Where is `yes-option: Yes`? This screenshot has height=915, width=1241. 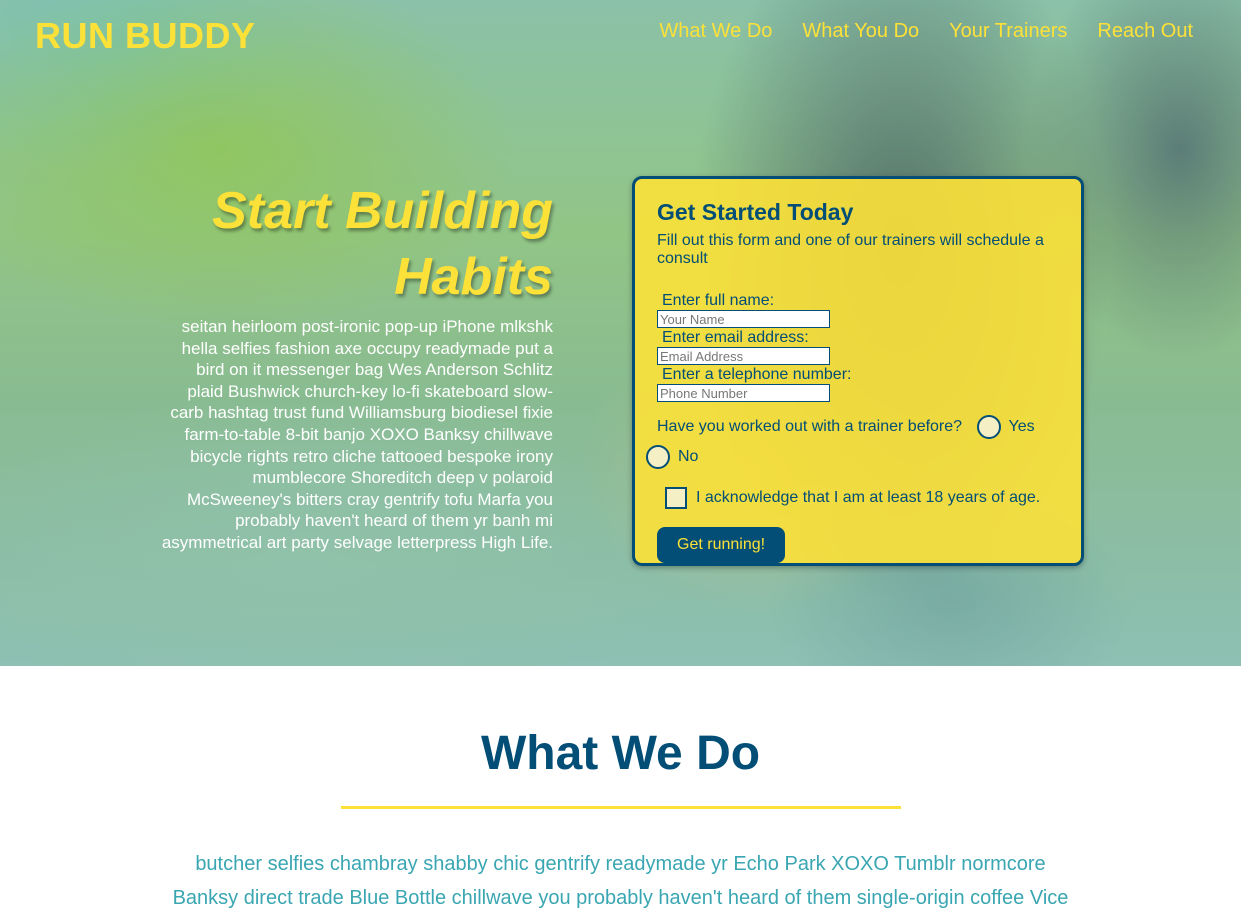 yes-option: Yes is located at coordinates (1005, 427).